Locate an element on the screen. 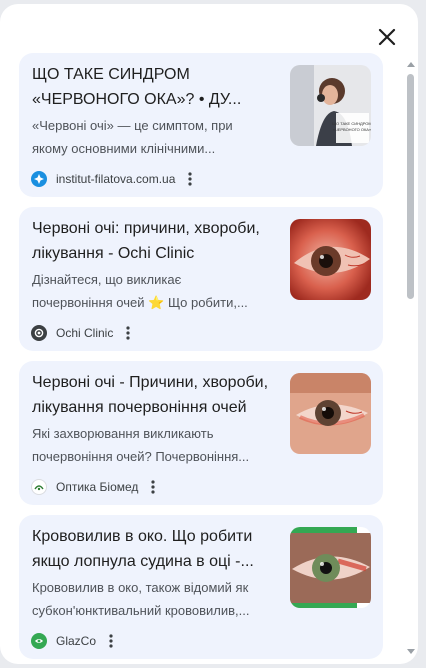  result-source: Ochi Clinic is located at coordinates (83, 333).